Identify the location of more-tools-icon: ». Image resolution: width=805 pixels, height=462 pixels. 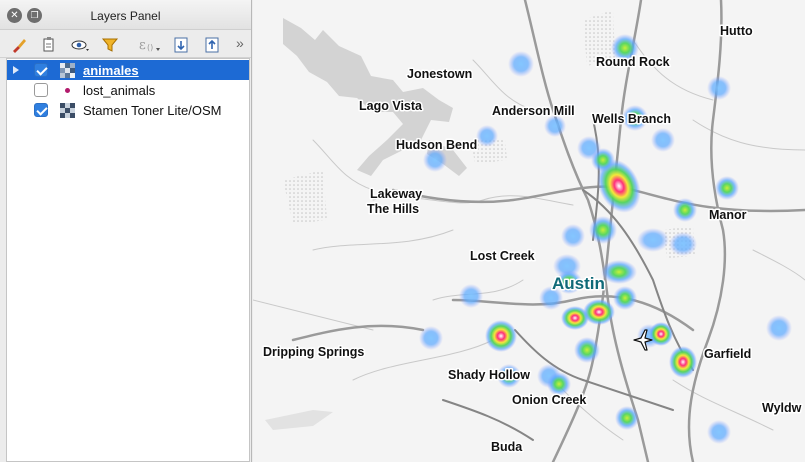
(240, 43).